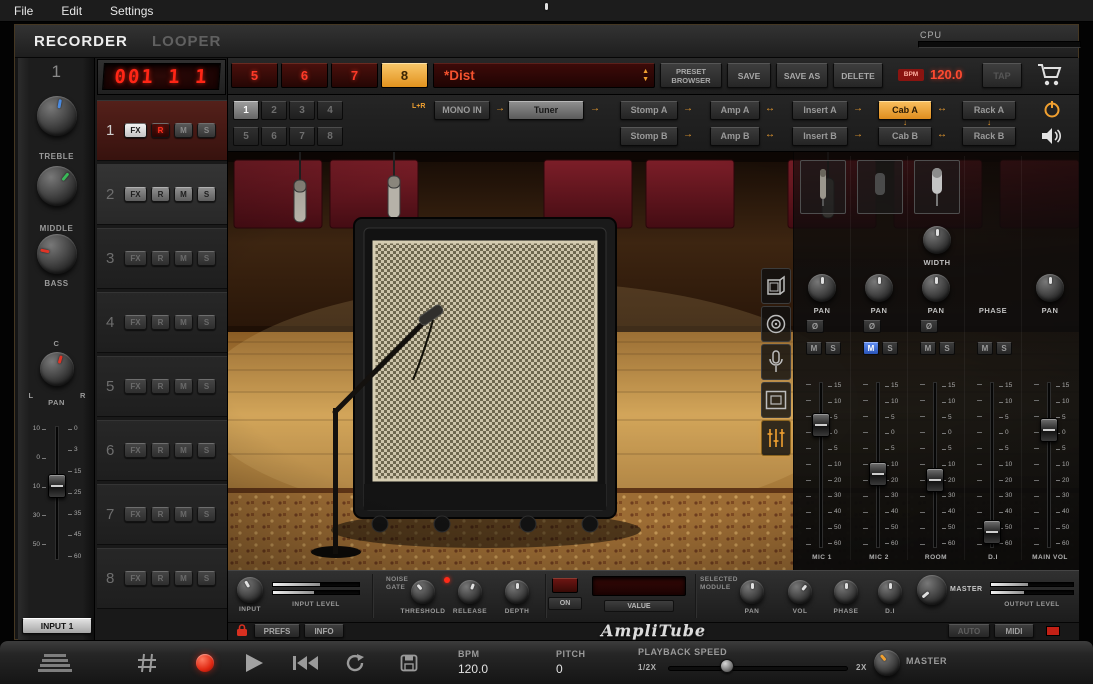 This screenshot has height=684, width=1093. What do you see at coordinates (396, 587) in the screenshot?
I see `gate-label: GATE` at bounding box center [396, 587].